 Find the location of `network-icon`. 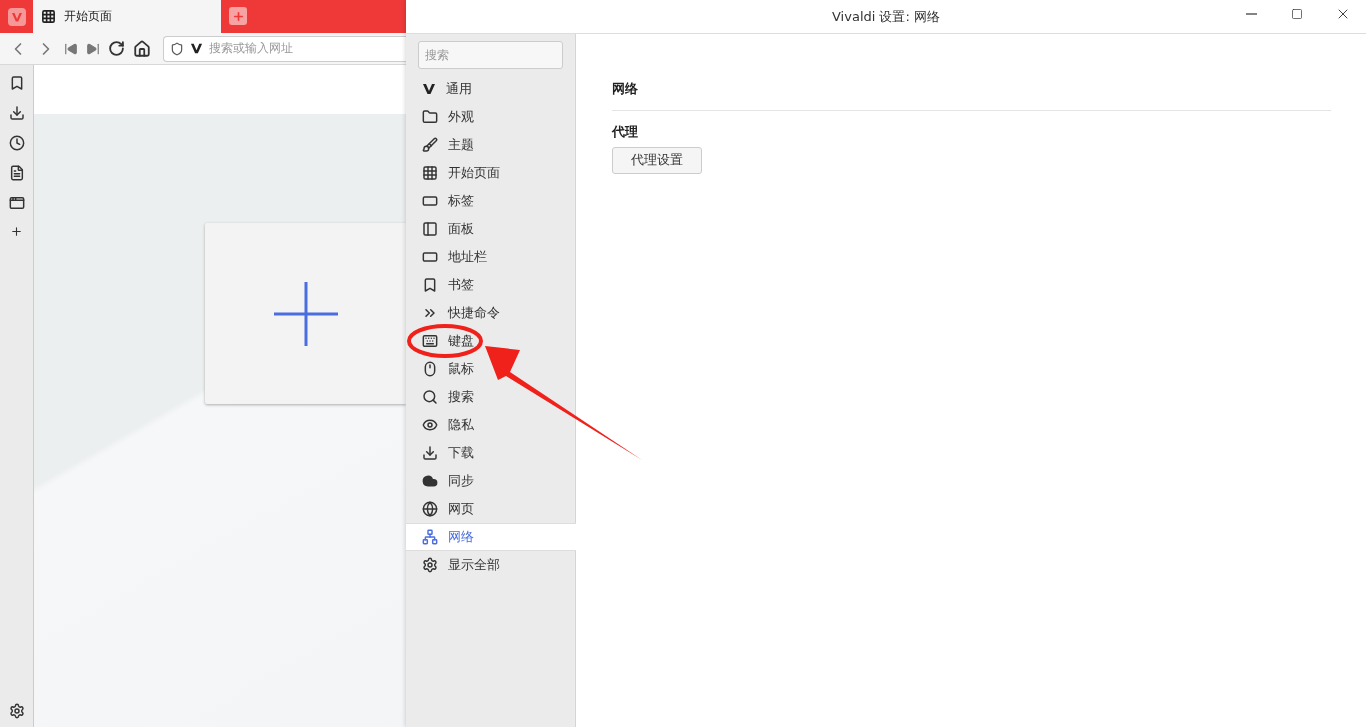

network-icon is located at coordinates (430, 537).